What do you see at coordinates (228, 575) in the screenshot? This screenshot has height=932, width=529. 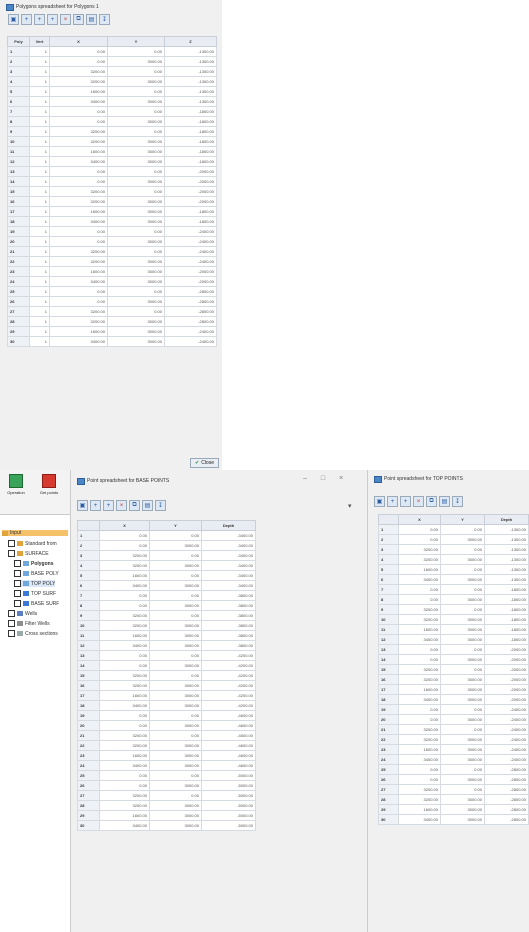 I see `table-cell: -3400.00` at bounding box center [228, 575].